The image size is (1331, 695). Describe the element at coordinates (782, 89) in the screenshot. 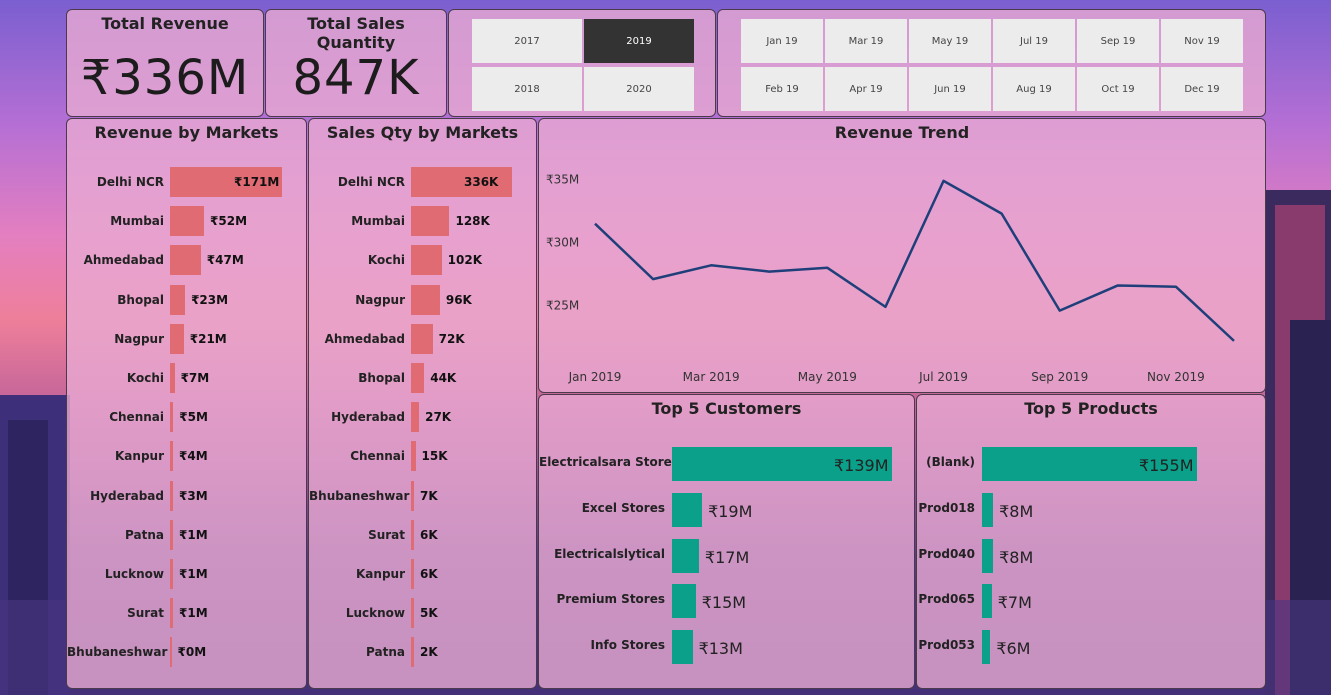

I see `month-button-feb: Feb 19` at that location.